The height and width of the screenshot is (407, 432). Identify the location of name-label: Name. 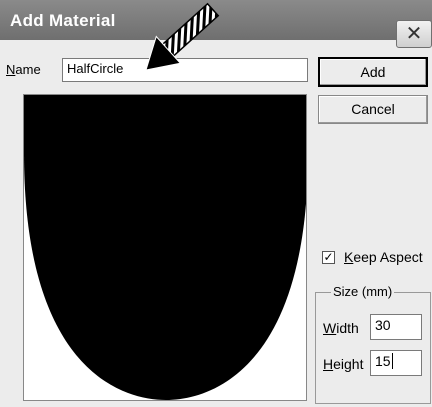
(23, 69).